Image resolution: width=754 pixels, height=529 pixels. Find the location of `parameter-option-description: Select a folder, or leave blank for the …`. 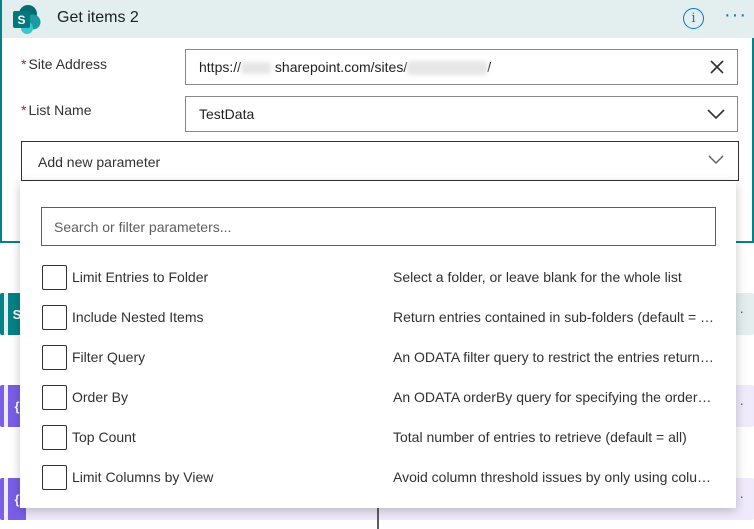

parameter-option-description: Select a folder, or leave blank for the … is located at coordinates (537, 277).